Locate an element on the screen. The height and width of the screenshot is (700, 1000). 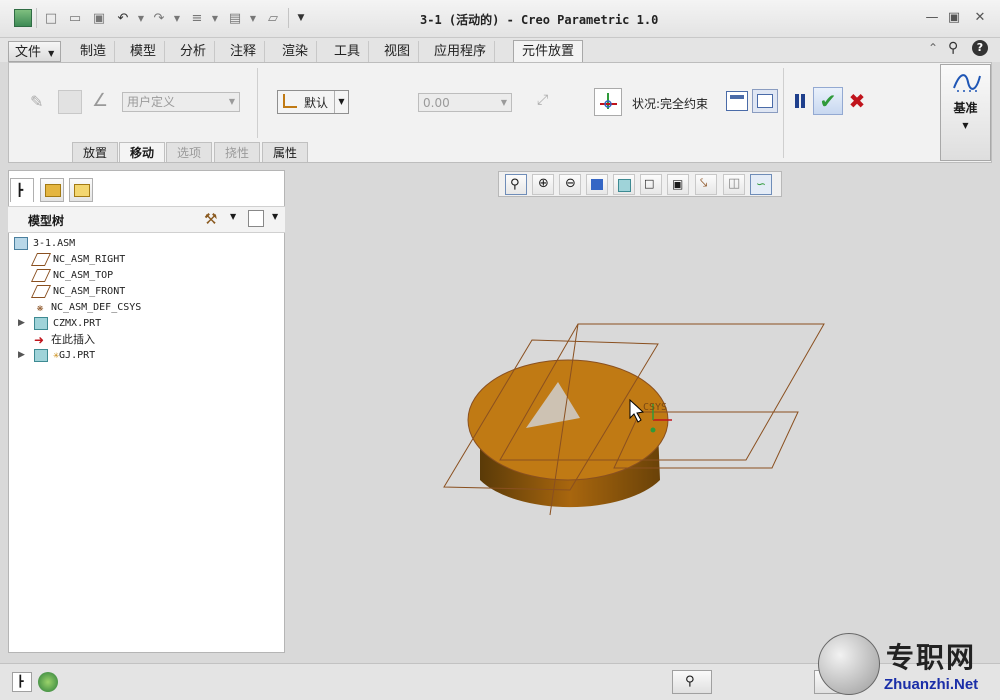
refit-icon: ⚲ is located at coordinates (516, 184).